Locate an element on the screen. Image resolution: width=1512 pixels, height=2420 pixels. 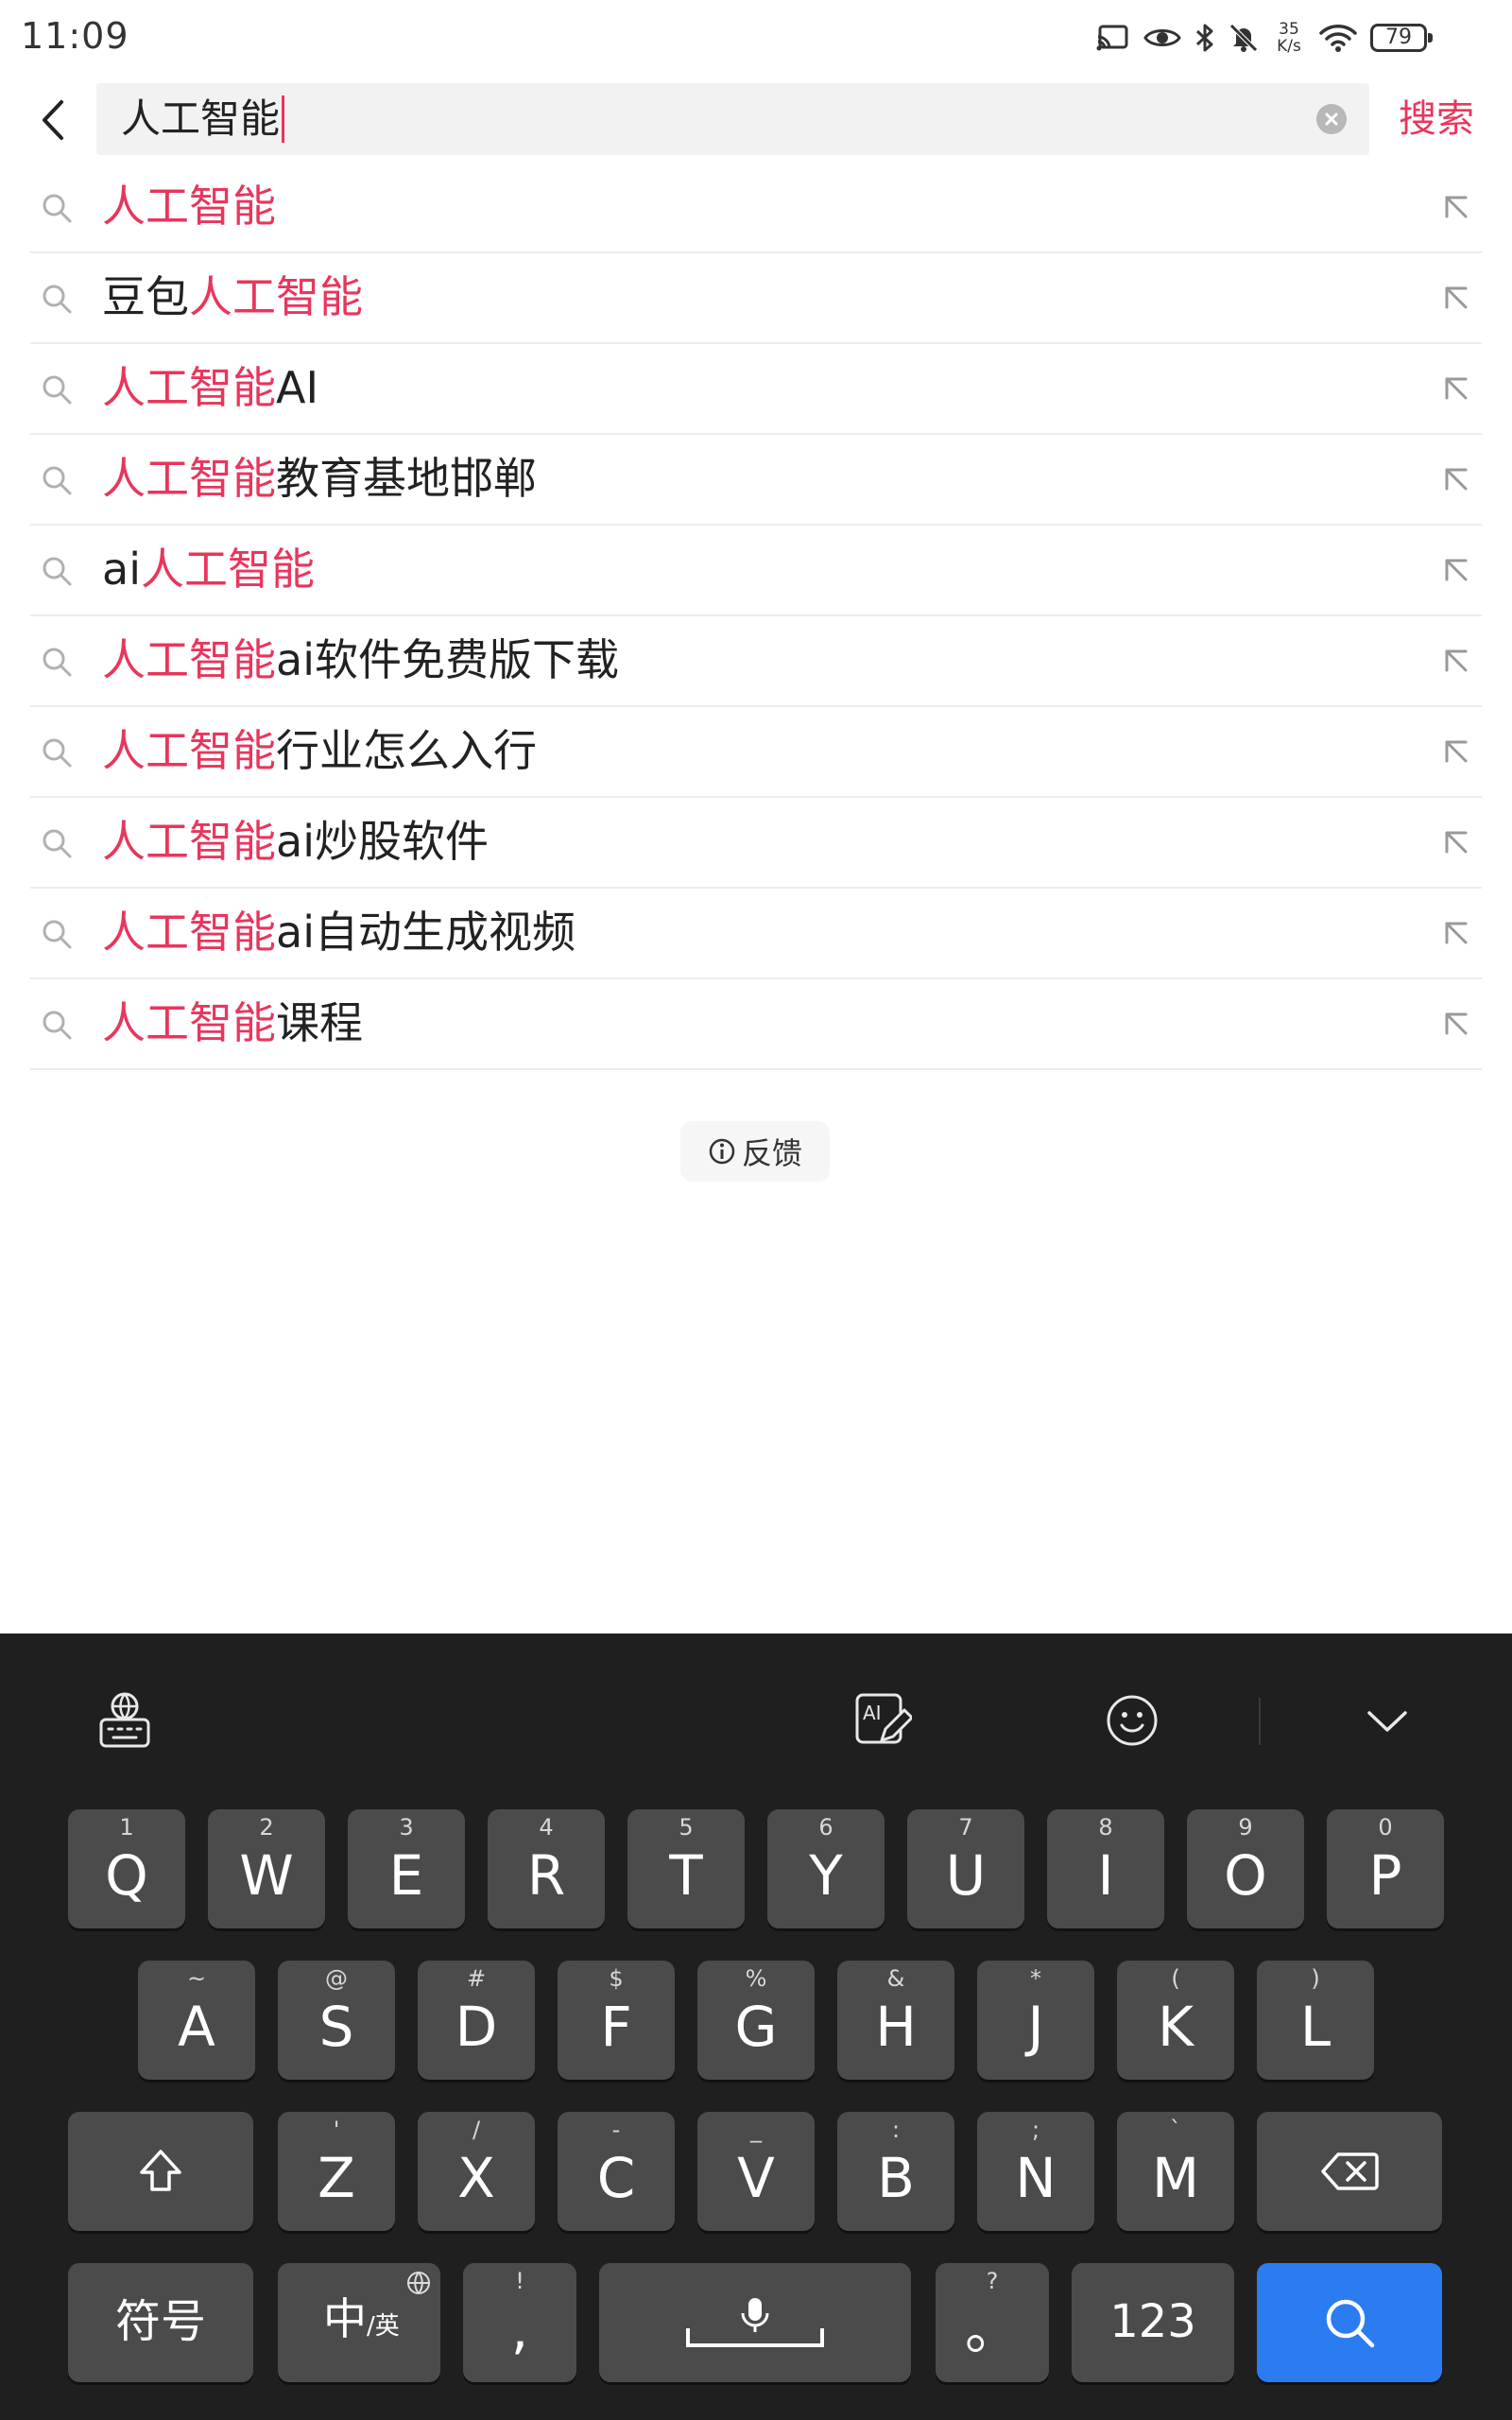
suggestion-text: 人工智能 is located at coordinates (189, 206).